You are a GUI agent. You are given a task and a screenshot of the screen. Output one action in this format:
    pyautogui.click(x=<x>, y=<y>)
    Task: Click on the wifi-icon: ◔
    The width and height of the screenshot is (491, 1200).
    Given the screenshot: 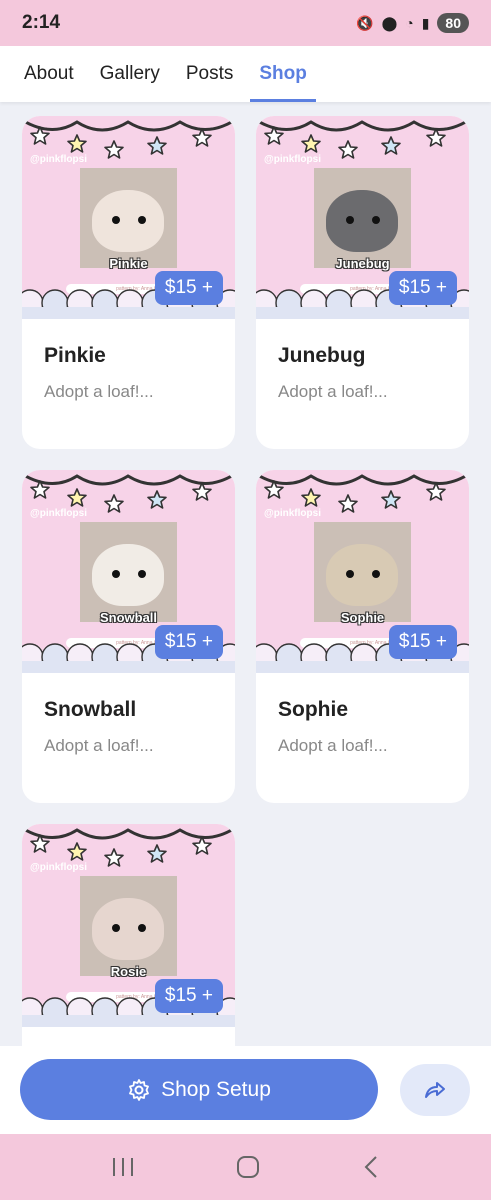 What is the action you would take?
    pyautogui.click(x=409, y=23)
    